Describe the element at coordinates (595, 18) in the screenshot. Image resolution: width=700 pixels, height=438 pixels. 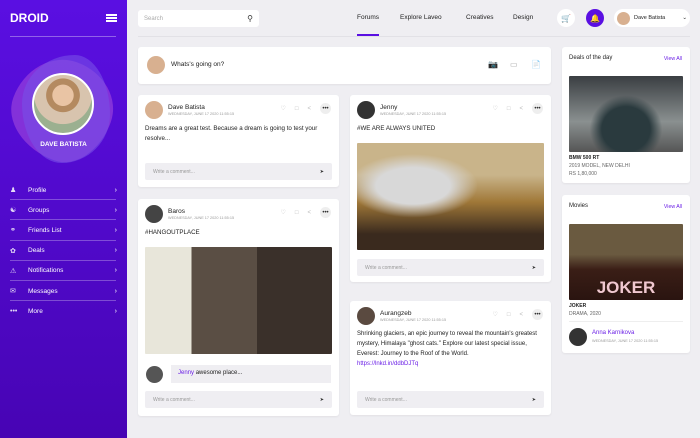
I see `notifications-button: 🔔` at that location.